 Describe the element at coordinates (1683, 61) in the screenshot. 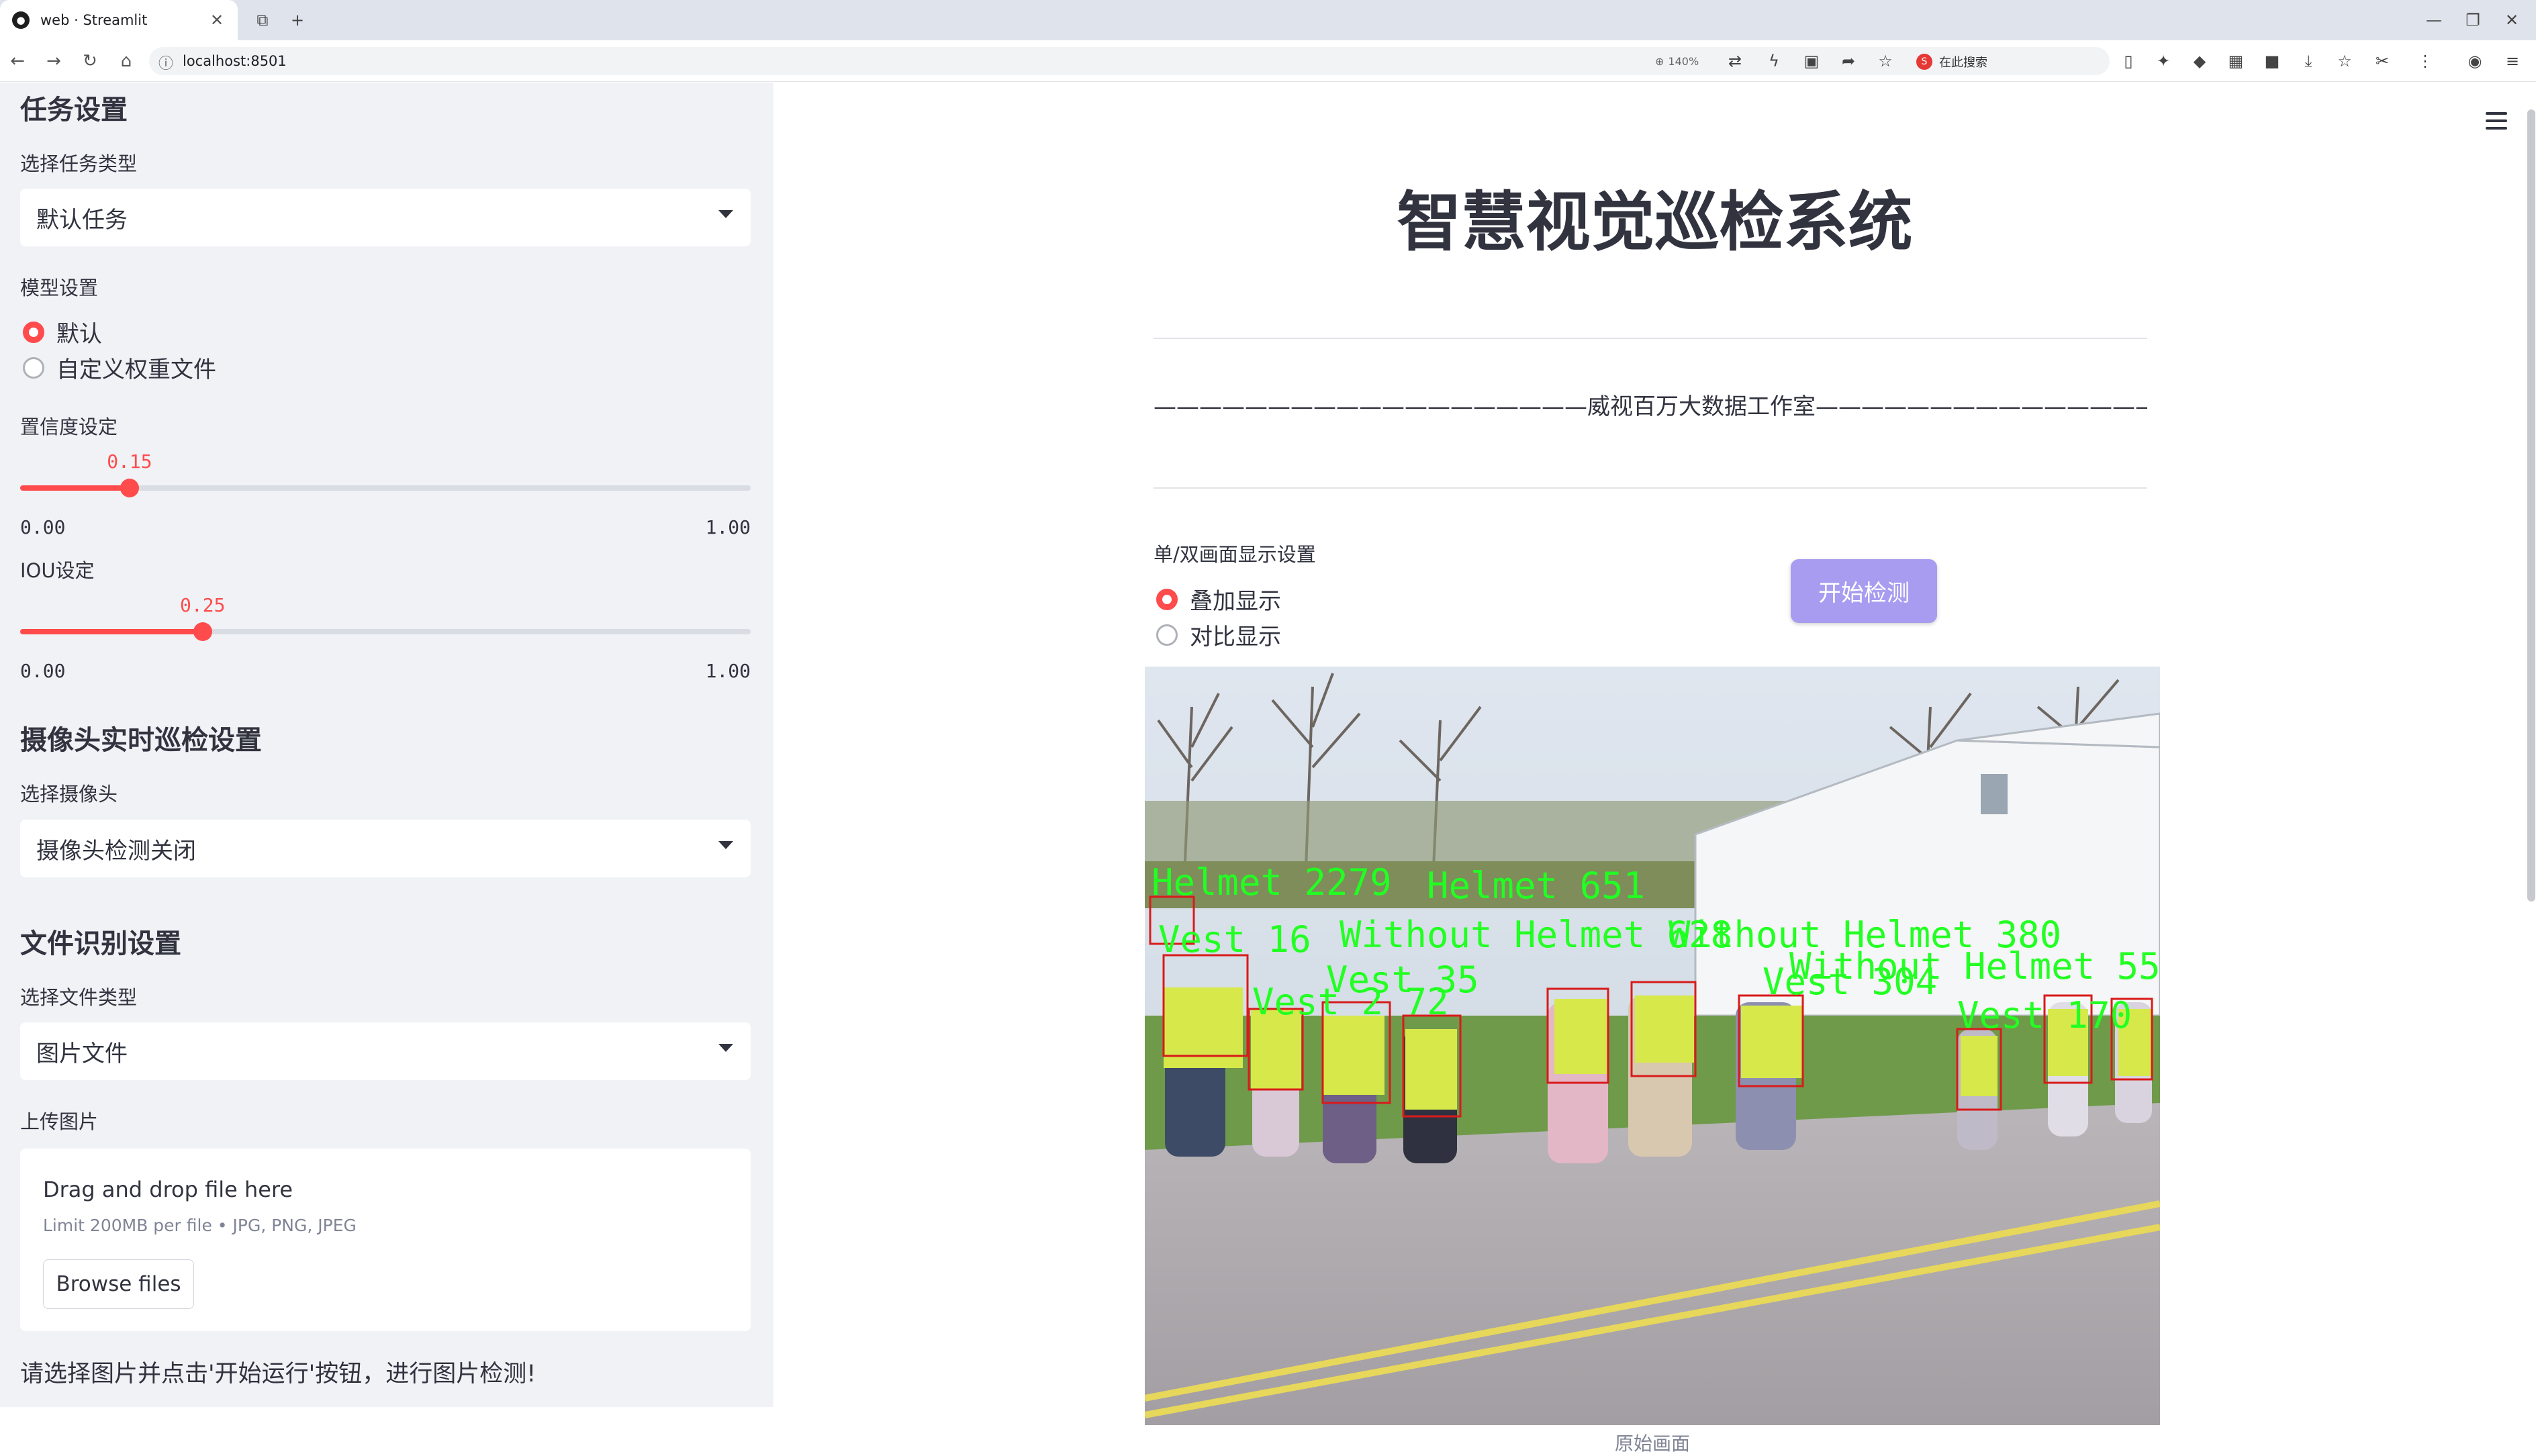

I see `zoom-level: 140%` at that location.